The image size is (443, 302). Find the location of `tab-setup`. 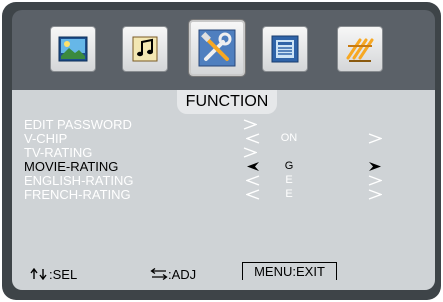

tab-setup is located at coordinates (285, 49).